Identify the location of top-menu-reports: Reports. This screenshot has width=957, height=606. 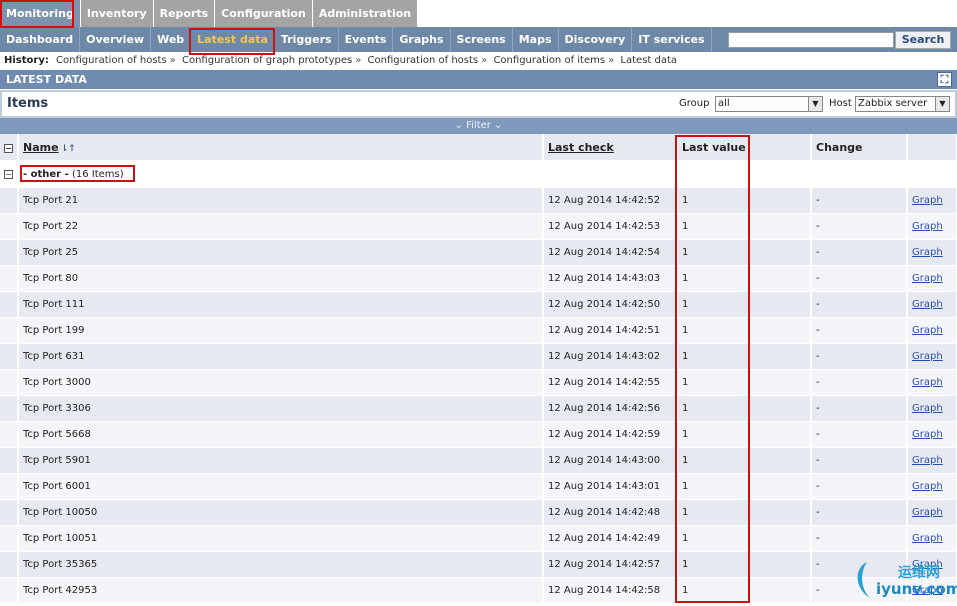
(184, 13).